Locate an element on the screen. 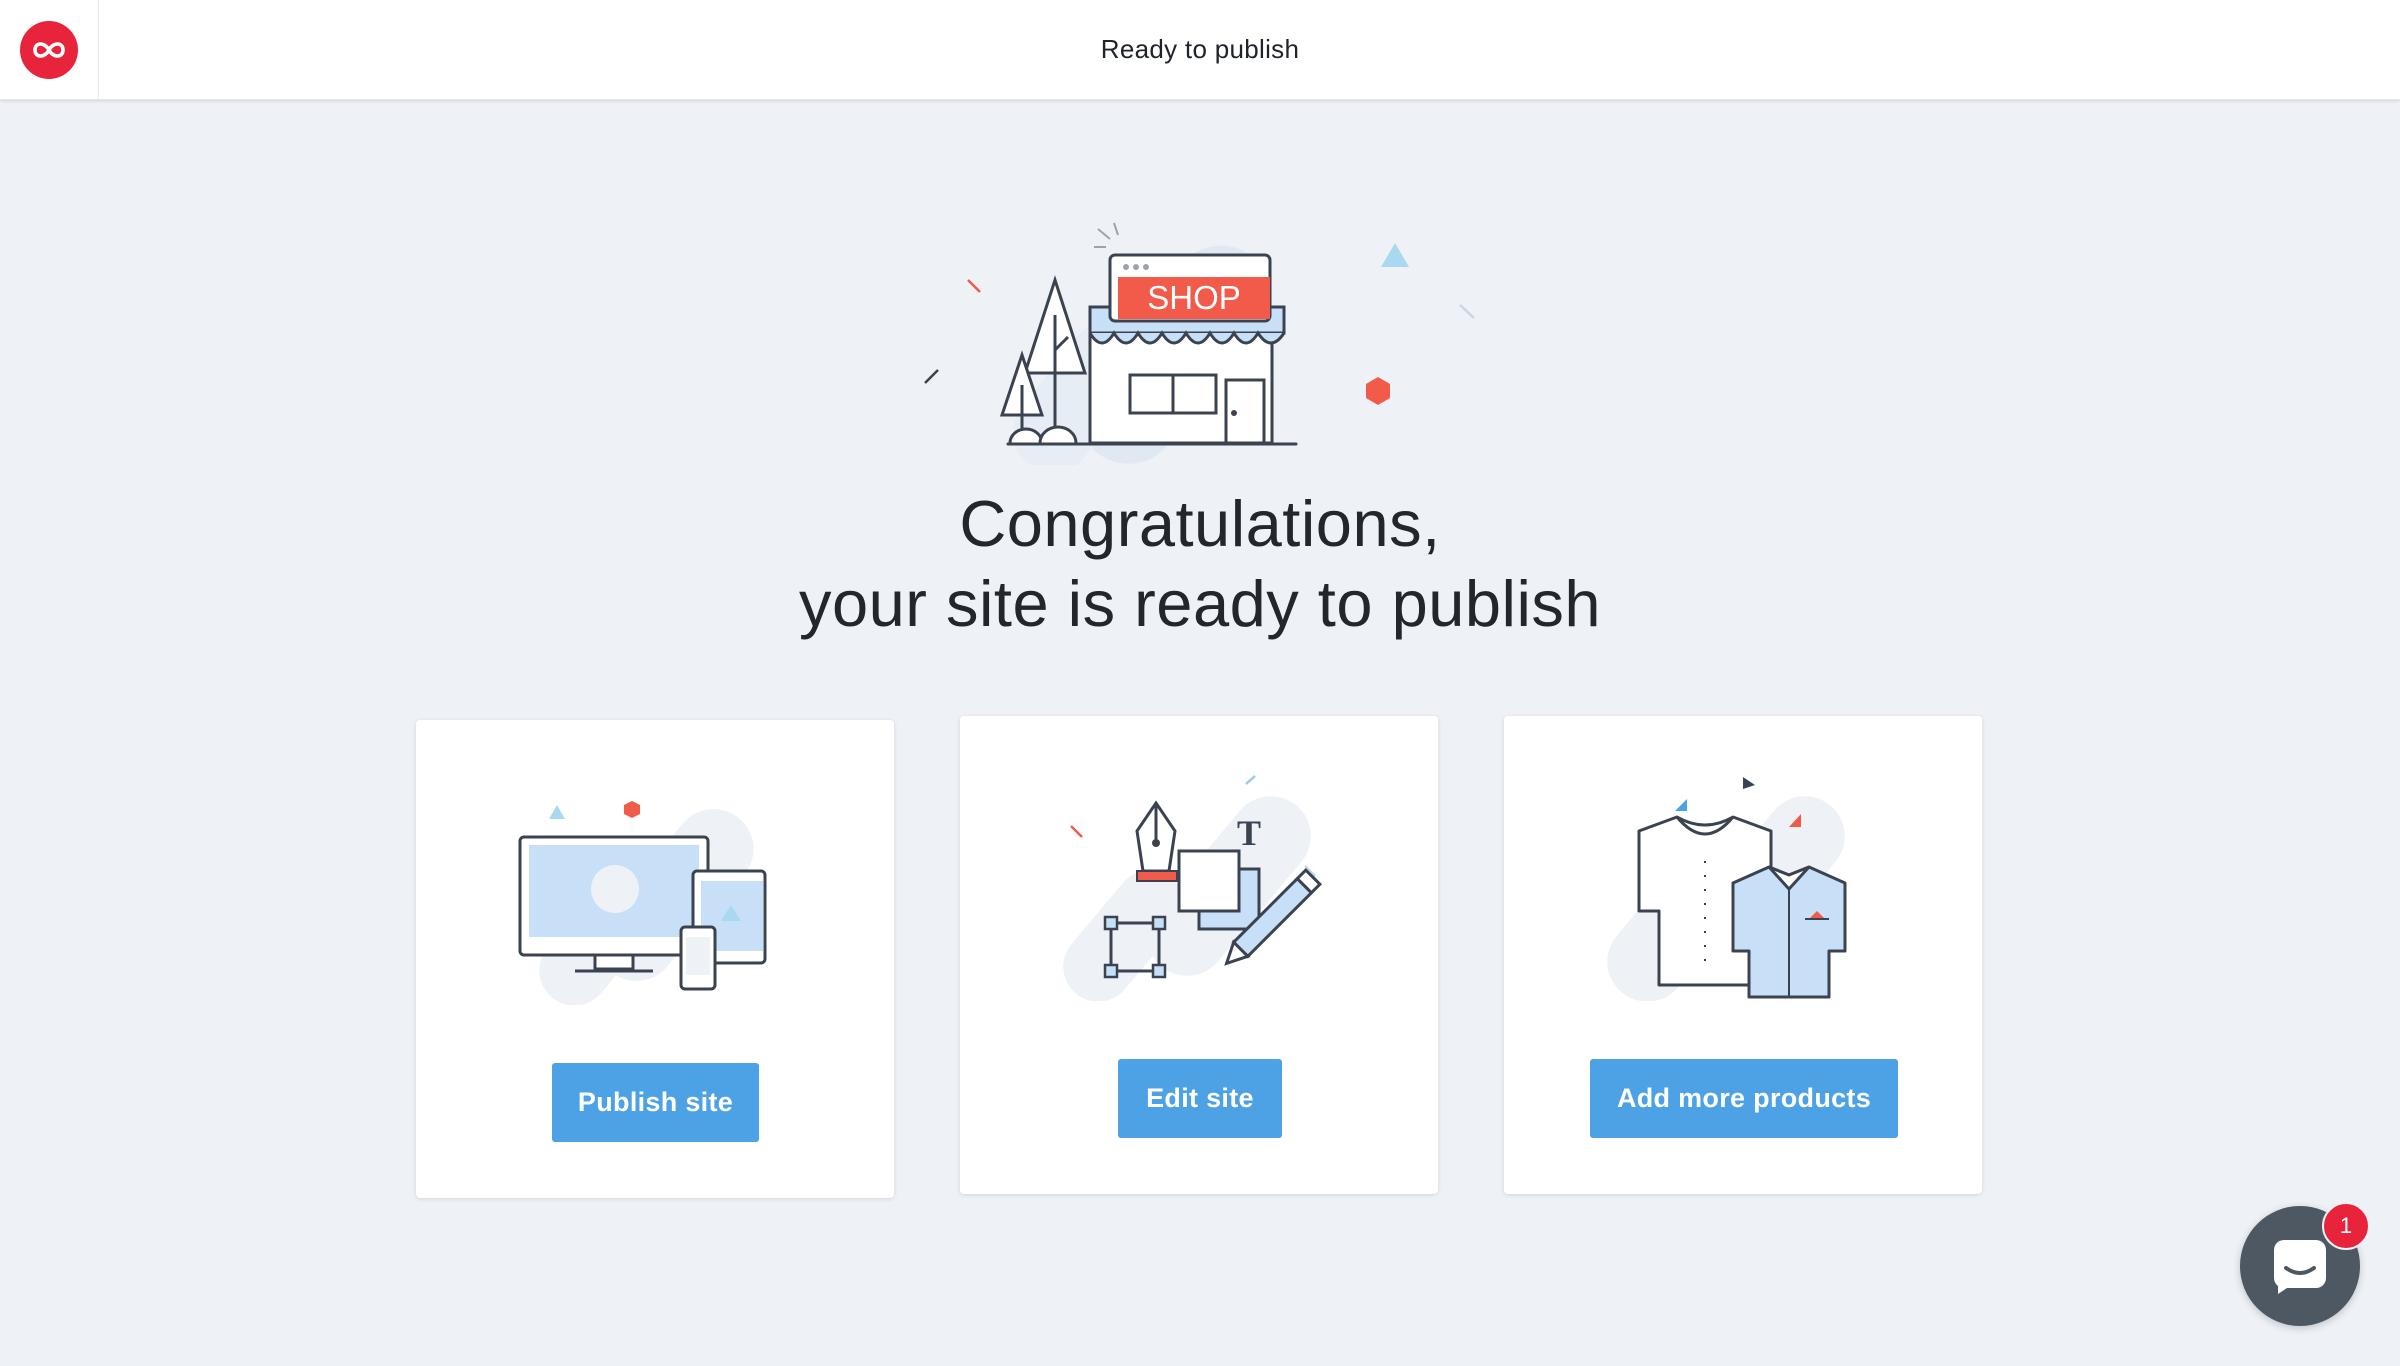 This screenshot has height=1366, width=2400. svg-text: T is located at coordinates (1249, 833).